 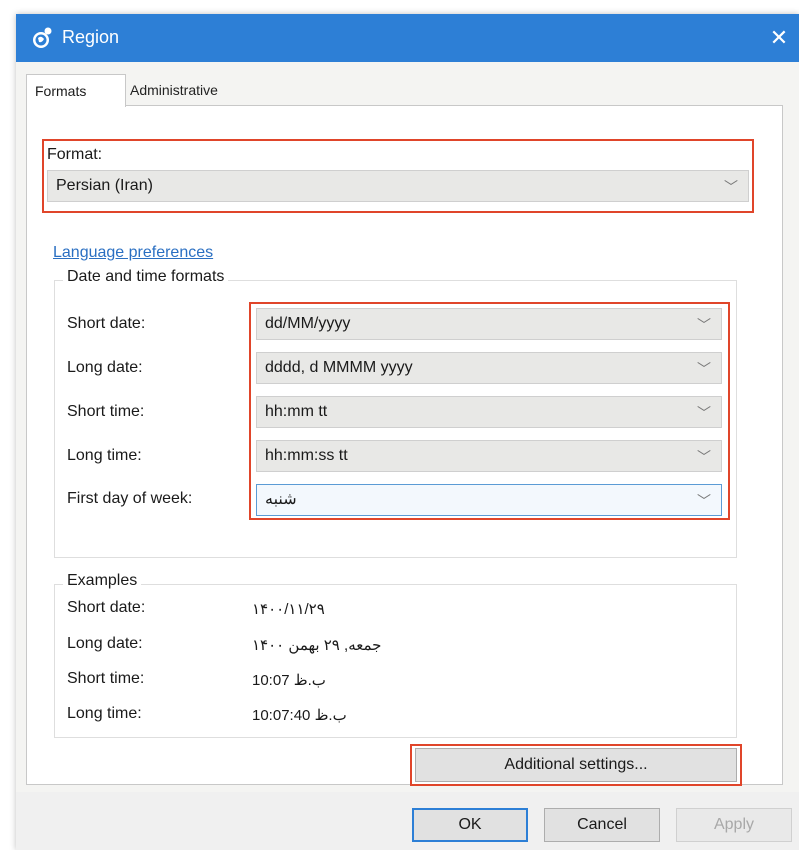 What do you see at coordinates (42, 38) in the screenshot?
I see `region-globe-icon` at bounding box center [42, 38].